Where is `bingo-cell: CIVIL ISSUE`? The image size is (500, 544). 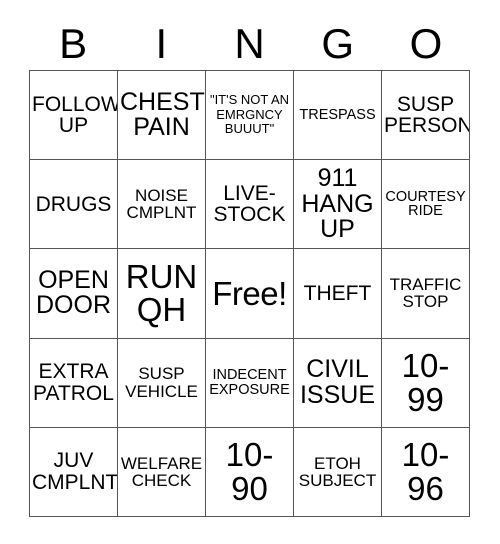 bingo-cell: CIVIL ISSUE is located at coordinates (338, 383).